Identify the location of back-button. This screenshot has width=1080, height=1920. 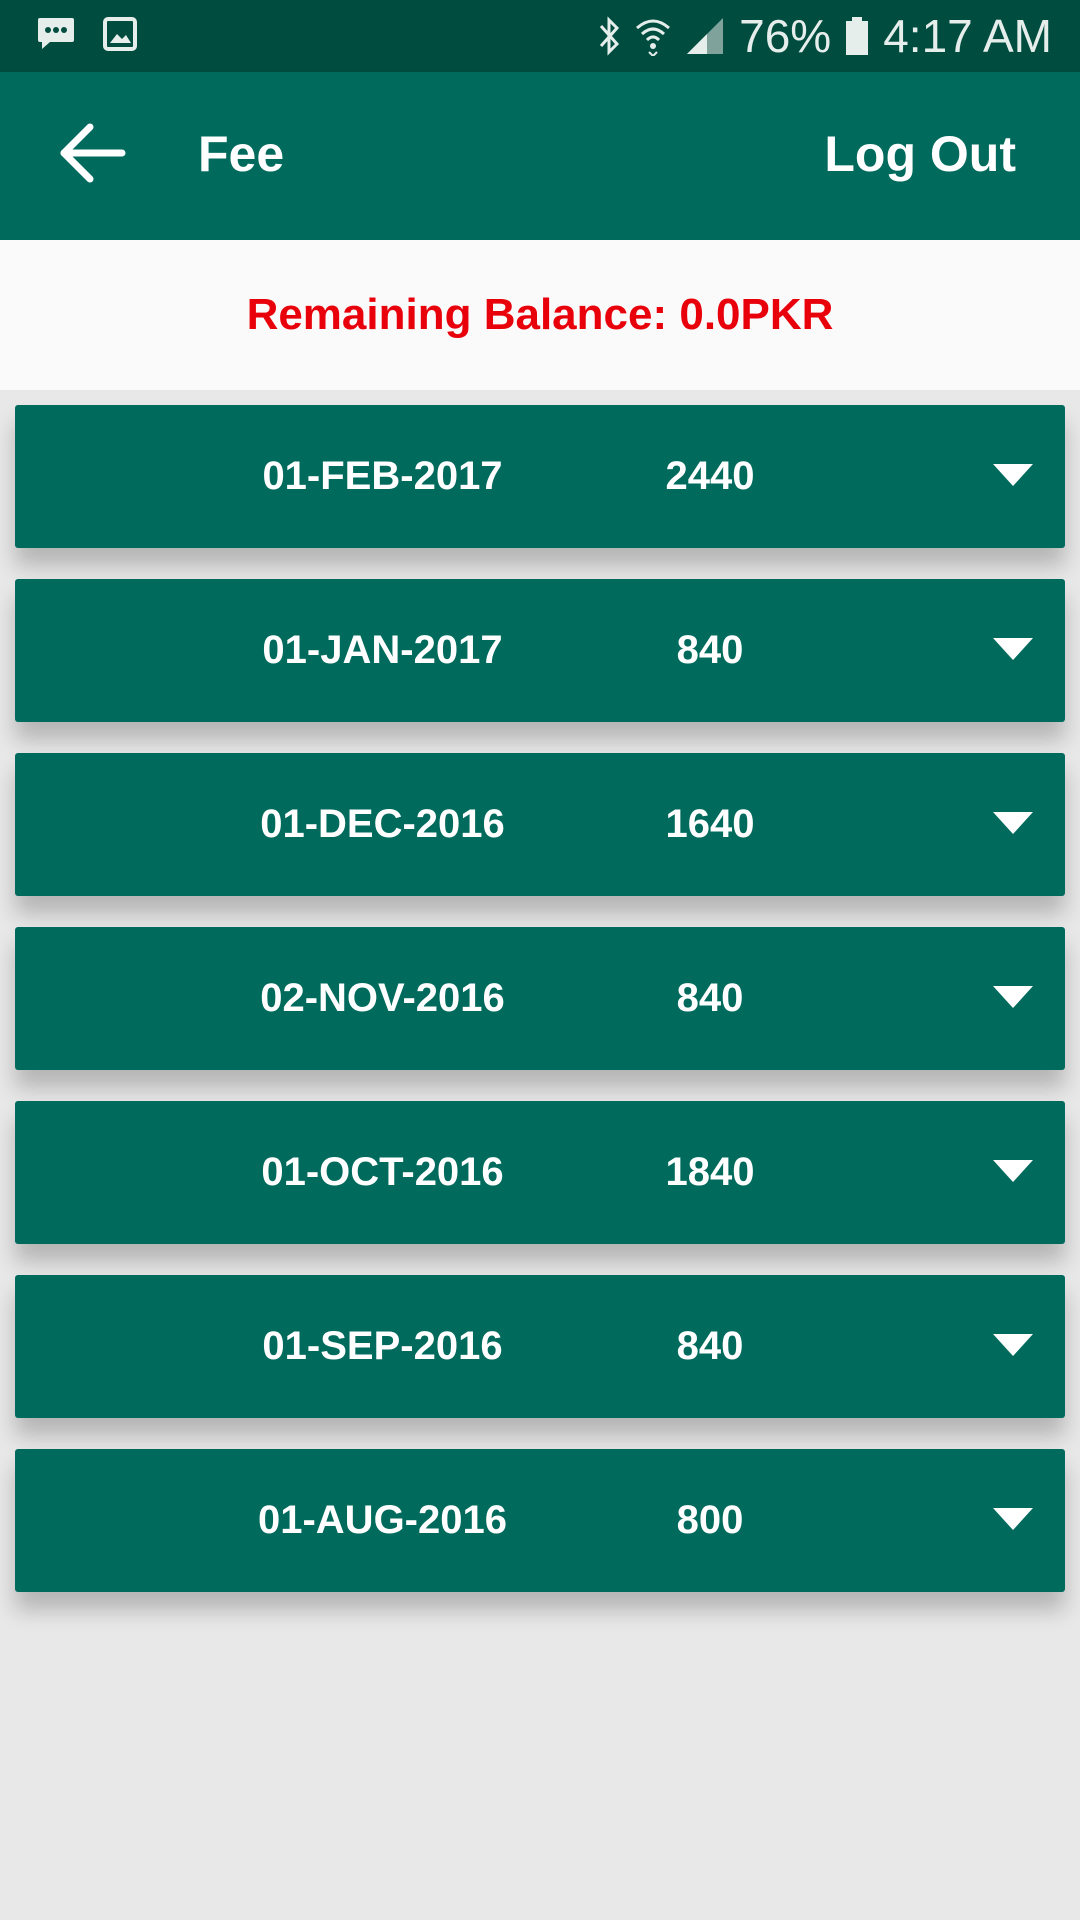
(102, 153).